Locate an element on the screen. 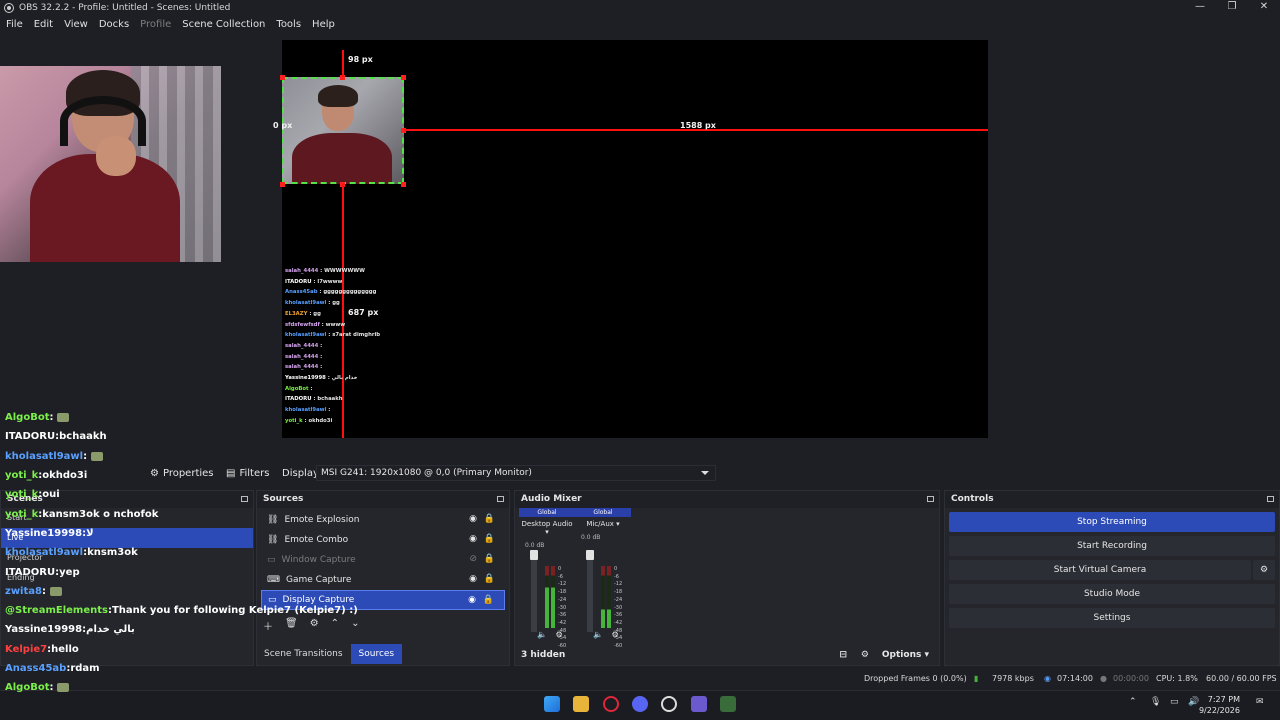  chat-line: AlgoBot : is located at coordinates (165, 687).